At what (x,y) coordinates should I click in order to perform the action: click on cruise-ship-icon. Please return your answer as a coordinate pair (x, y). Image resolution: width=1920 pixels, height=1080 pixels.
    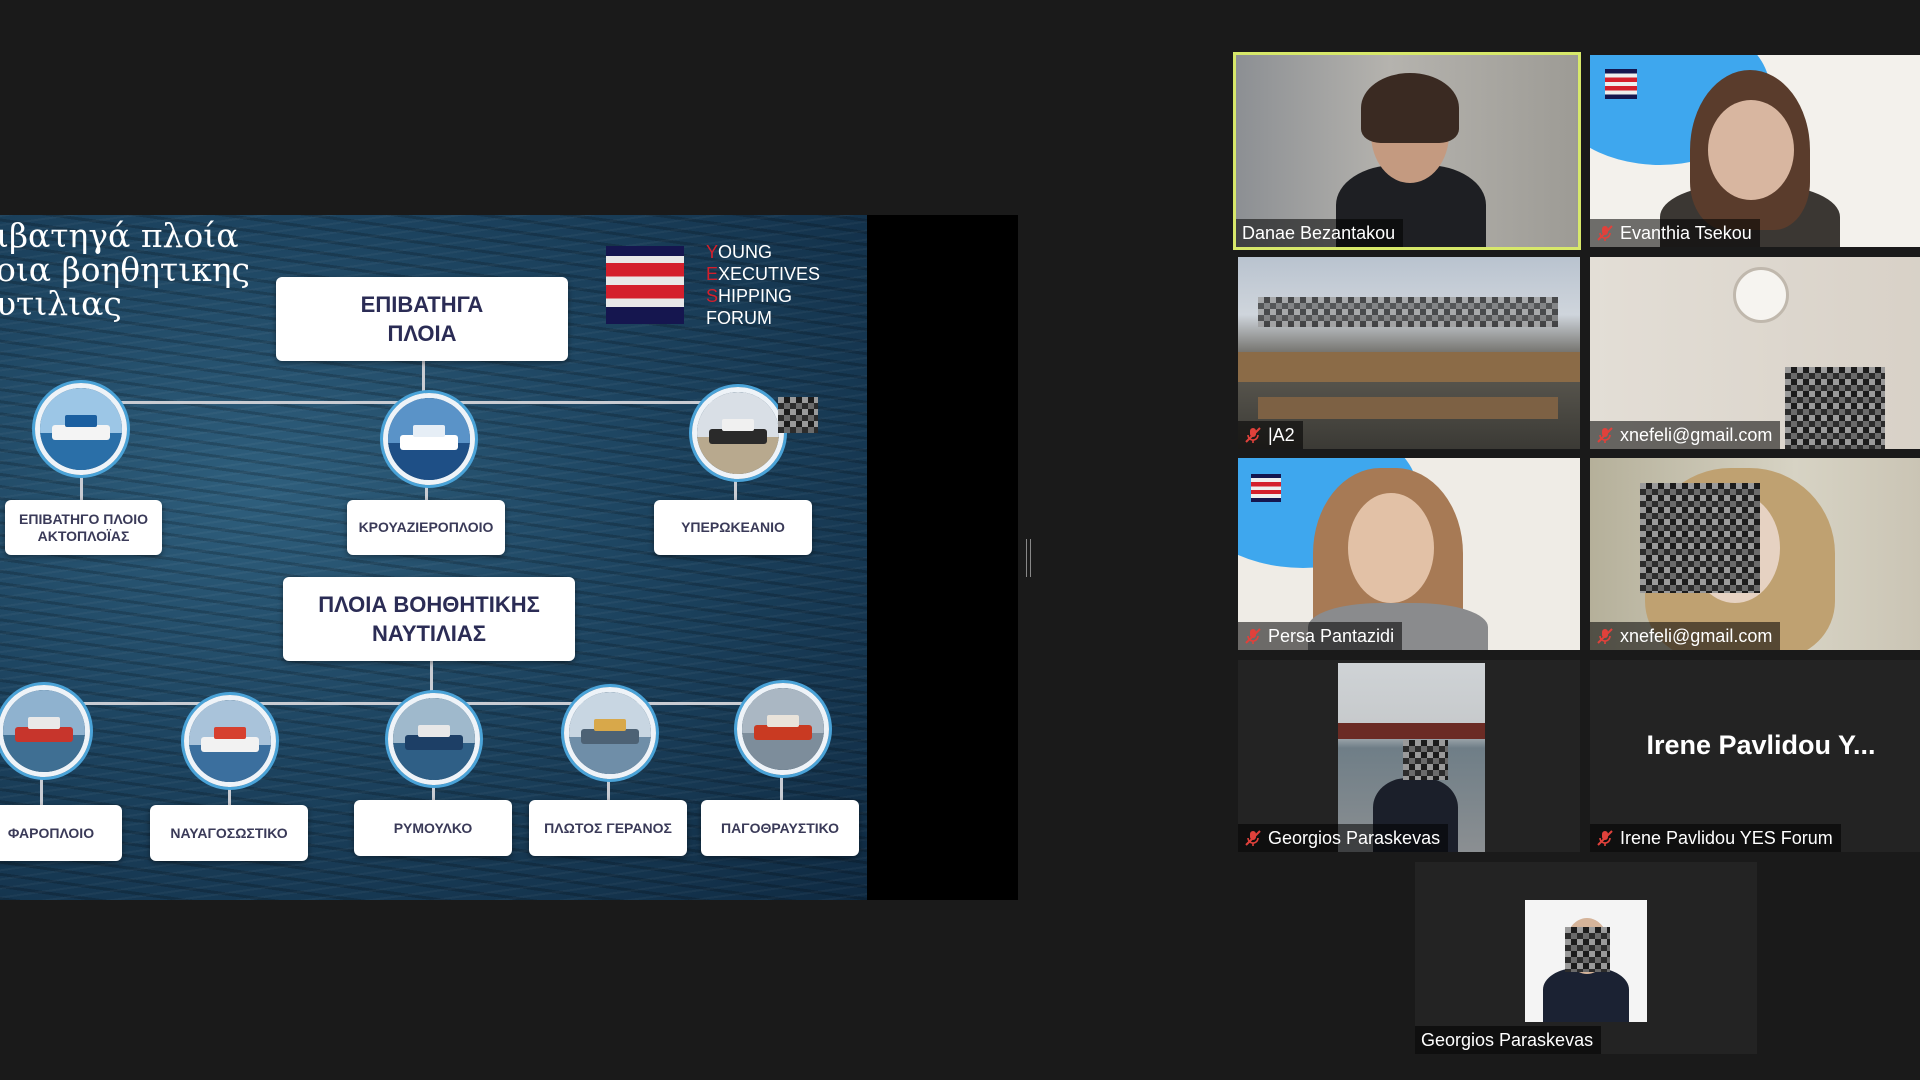
    Looking at the image, I should click on (429, 439).